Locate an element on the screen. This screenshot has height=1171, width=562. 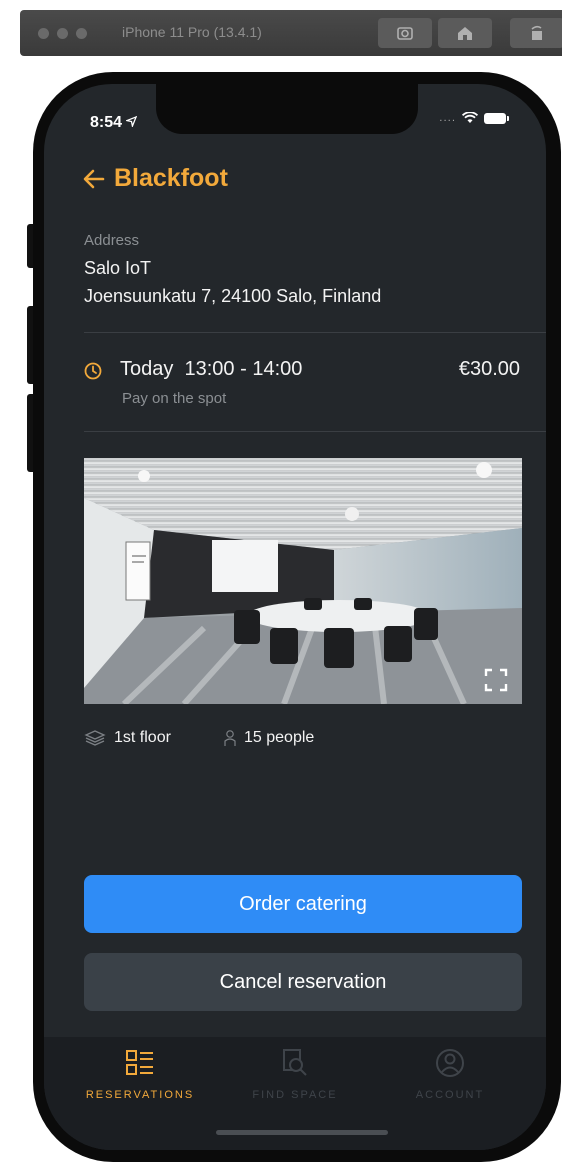
rotate-button is located at coordinates (536, 33).